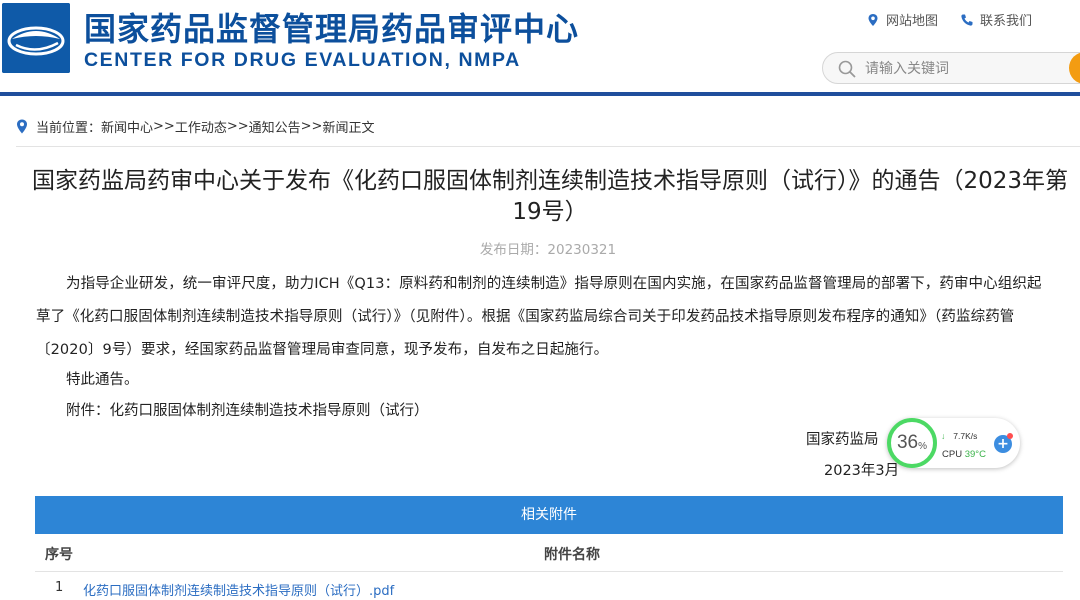  Describe the element at coordinates (69, 128) in the screenshot. I see `breadcrumb-prefix: 当前位置：` at that location.